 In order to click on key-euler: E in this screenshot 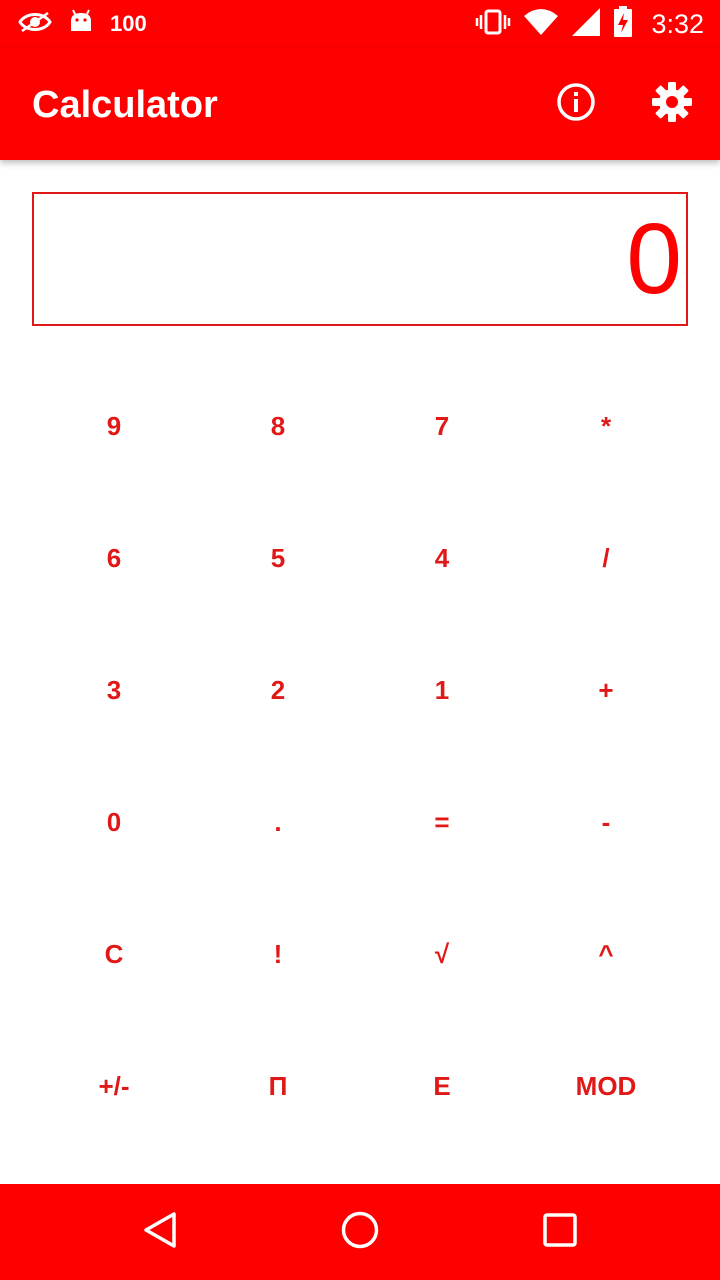, I will do `click(442, 1086)`.